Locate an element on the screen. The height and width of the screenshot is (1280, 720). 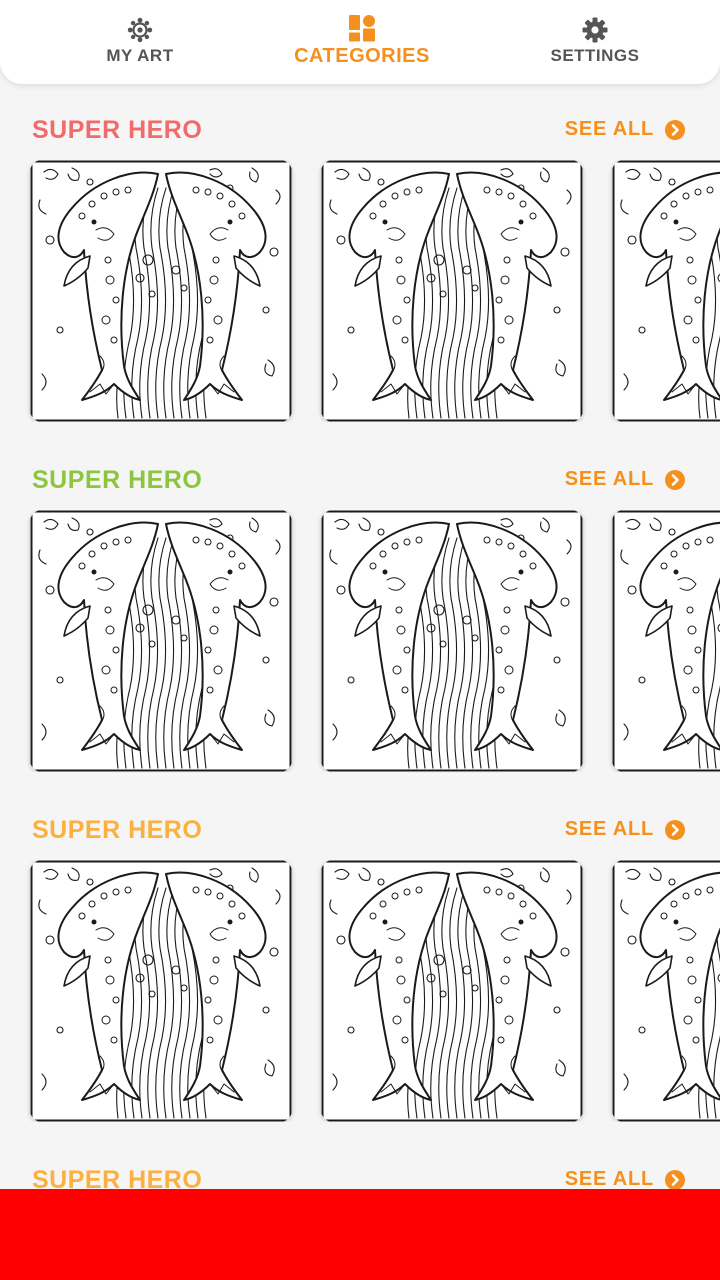
tab-categories-label: CATEGORIES is located at coordinates (362, 56).